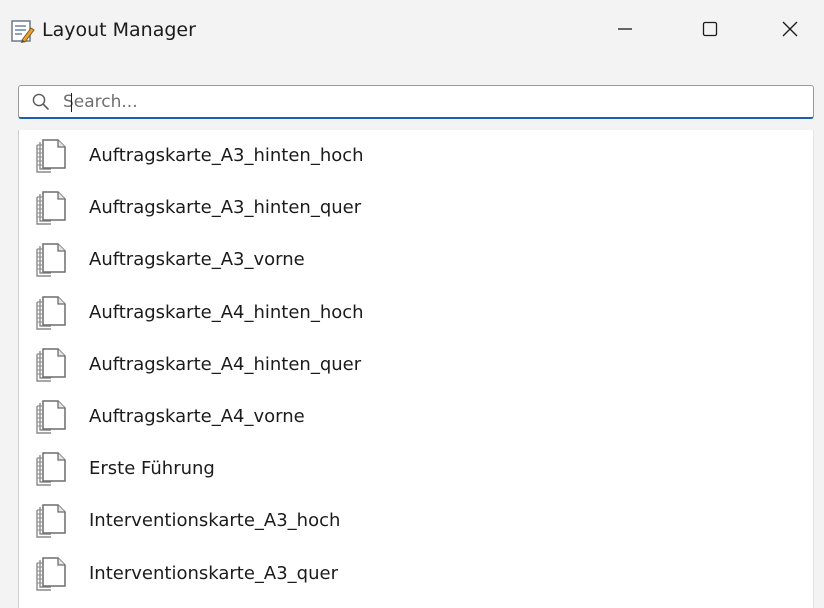 The width and height of the screenshot is (824, 608). I want to click on list-item: Auftragskarte_A4_hinten_quer, so click(416, 366).